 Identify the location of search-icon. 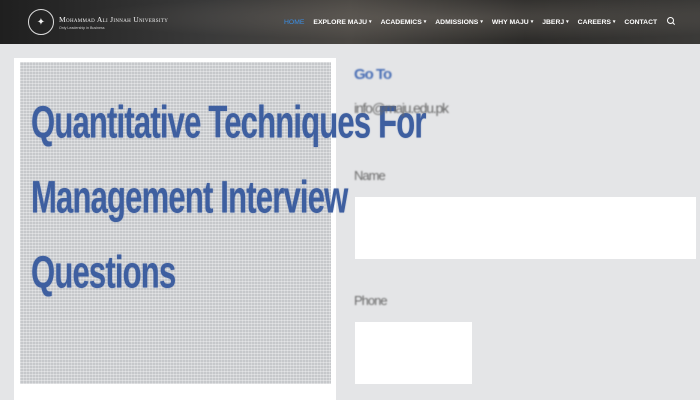
(672, 22).